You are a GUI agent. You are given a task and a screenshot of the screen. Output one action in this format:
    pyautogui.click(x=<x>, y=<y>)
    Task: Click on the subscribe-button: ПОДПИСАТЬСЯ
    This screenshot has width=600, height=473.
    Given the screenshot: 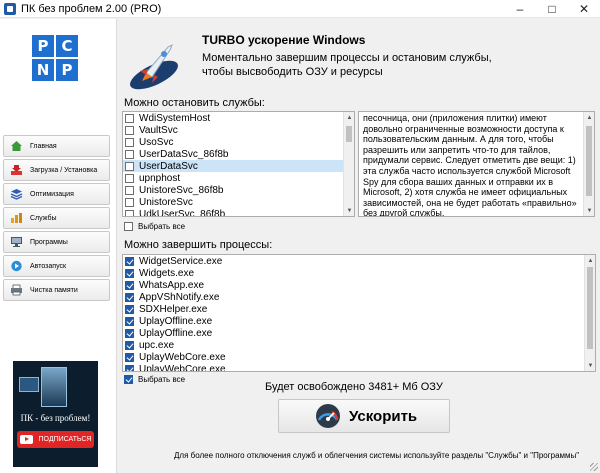 What is the action you would take?
    pyautogui.click(x=55, y=439)
    